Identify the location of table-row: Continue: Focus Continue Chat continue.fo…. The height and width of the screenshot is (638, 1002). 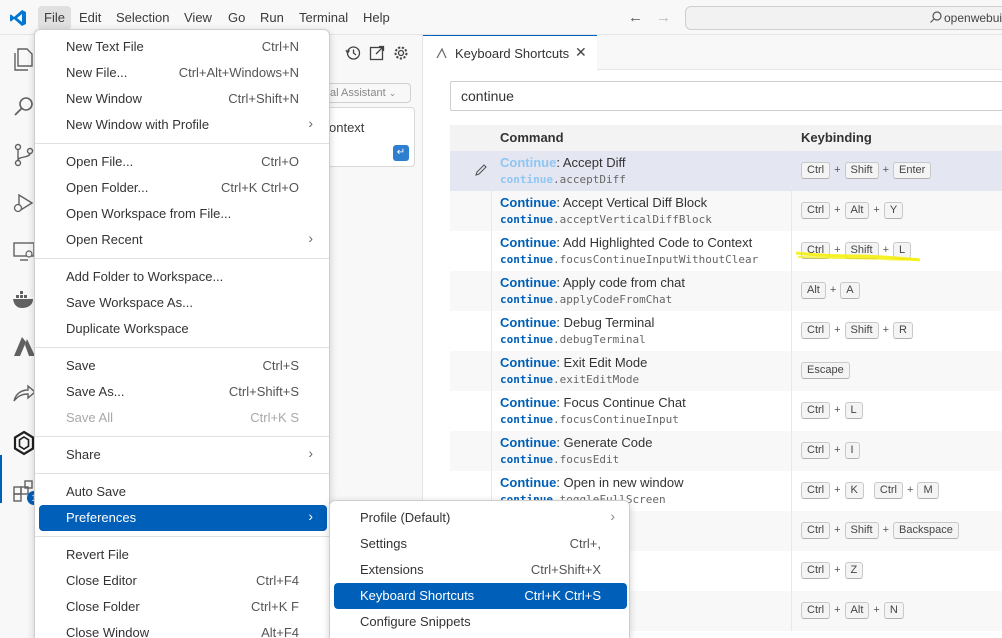
(726, 411).